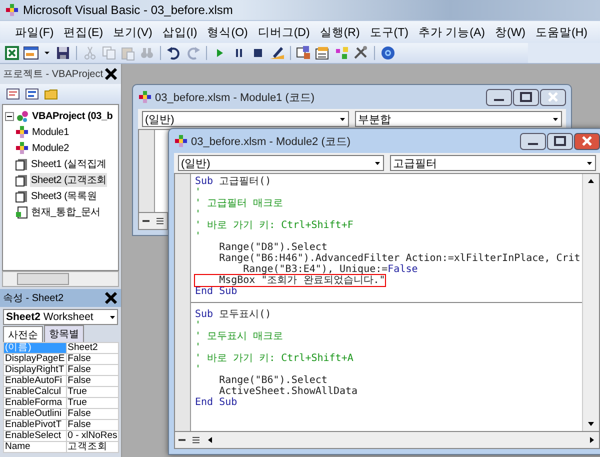 This screenshot has width=600, height=457. I want to click on property-name: EnablePivotT, so click(35, 425).